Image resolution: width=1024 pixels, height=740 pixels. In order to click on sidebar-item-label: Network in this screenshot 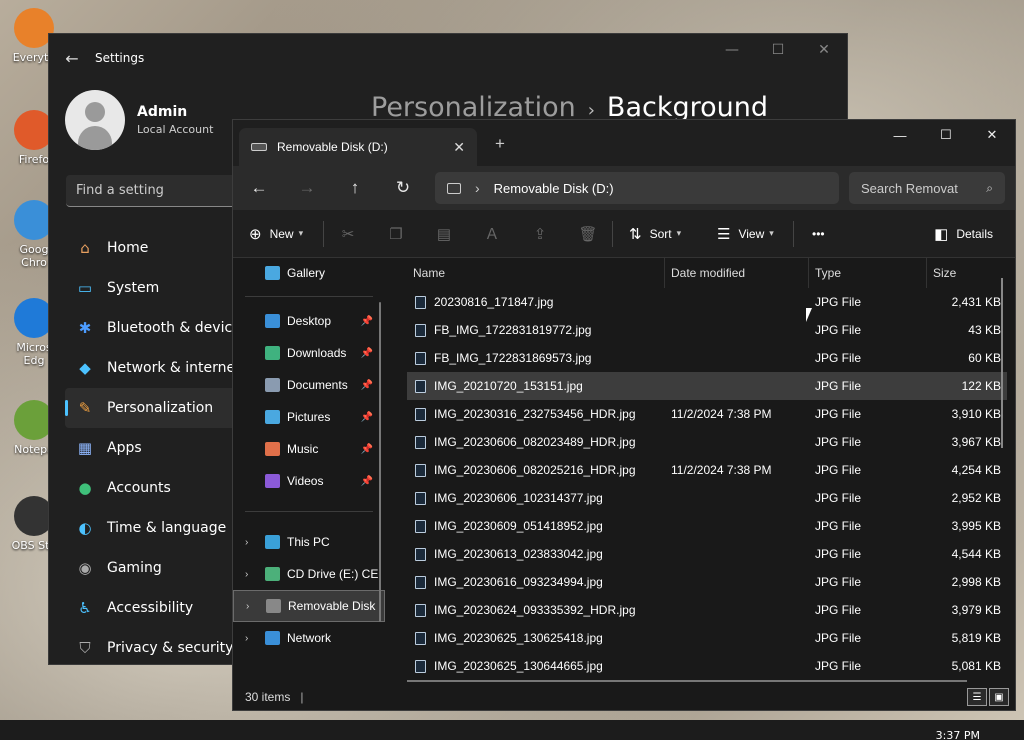, I will do `click(309, 638)`.